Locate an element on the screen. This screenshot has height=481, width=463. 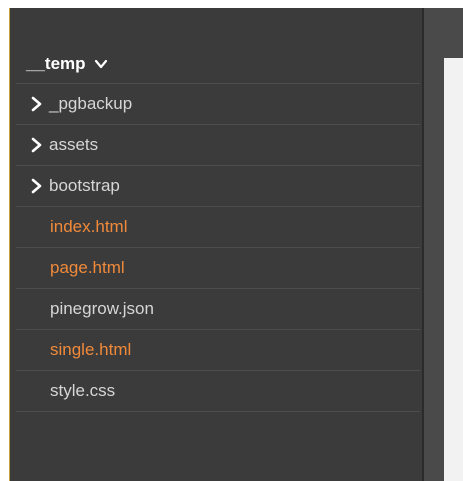
folder-item-bootstrap: bootstrap is located at coordinates (218, 186).